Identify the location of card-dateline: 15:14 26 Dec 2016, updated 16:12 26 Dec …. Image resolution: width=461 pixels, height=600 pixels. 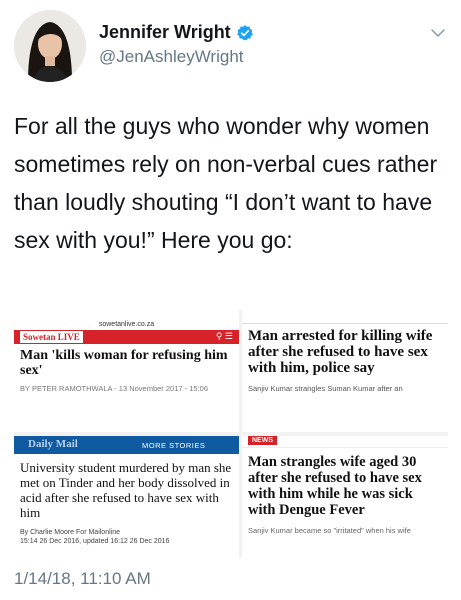
(95, 541).